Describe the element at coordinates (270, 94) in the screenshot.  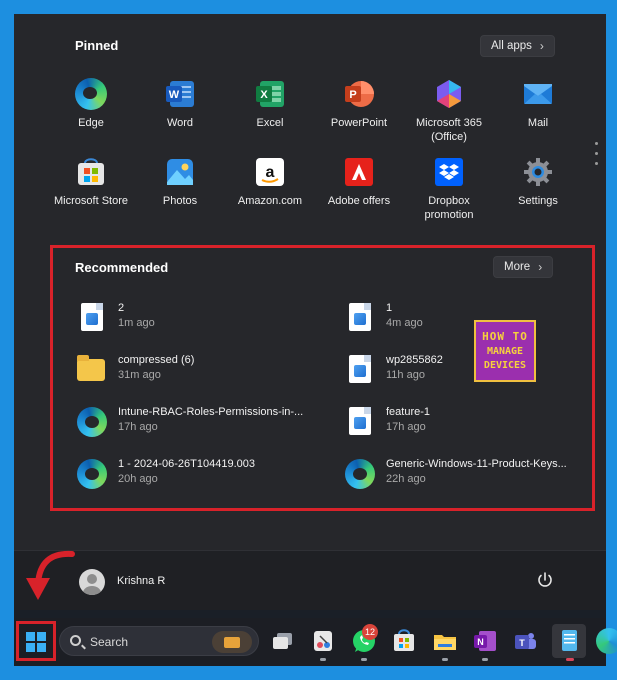
I see `excel-icon: X` at that location.